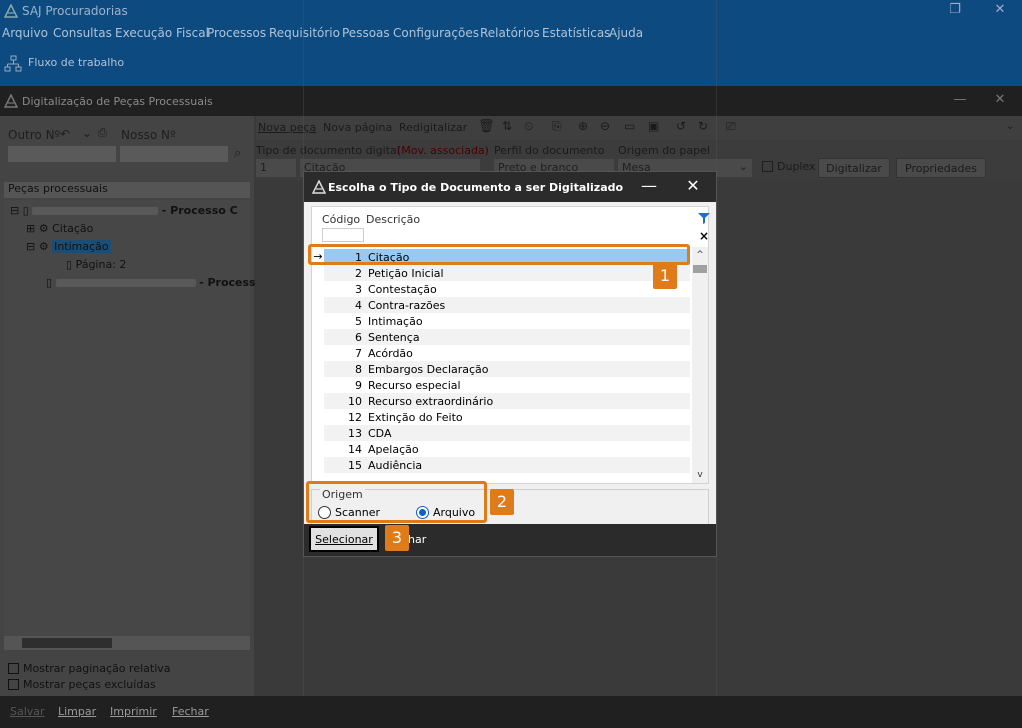  Describe the element at coordinates (366, 33) in the screenshot. I see `menu-pessoas: Pessoas` at that location.